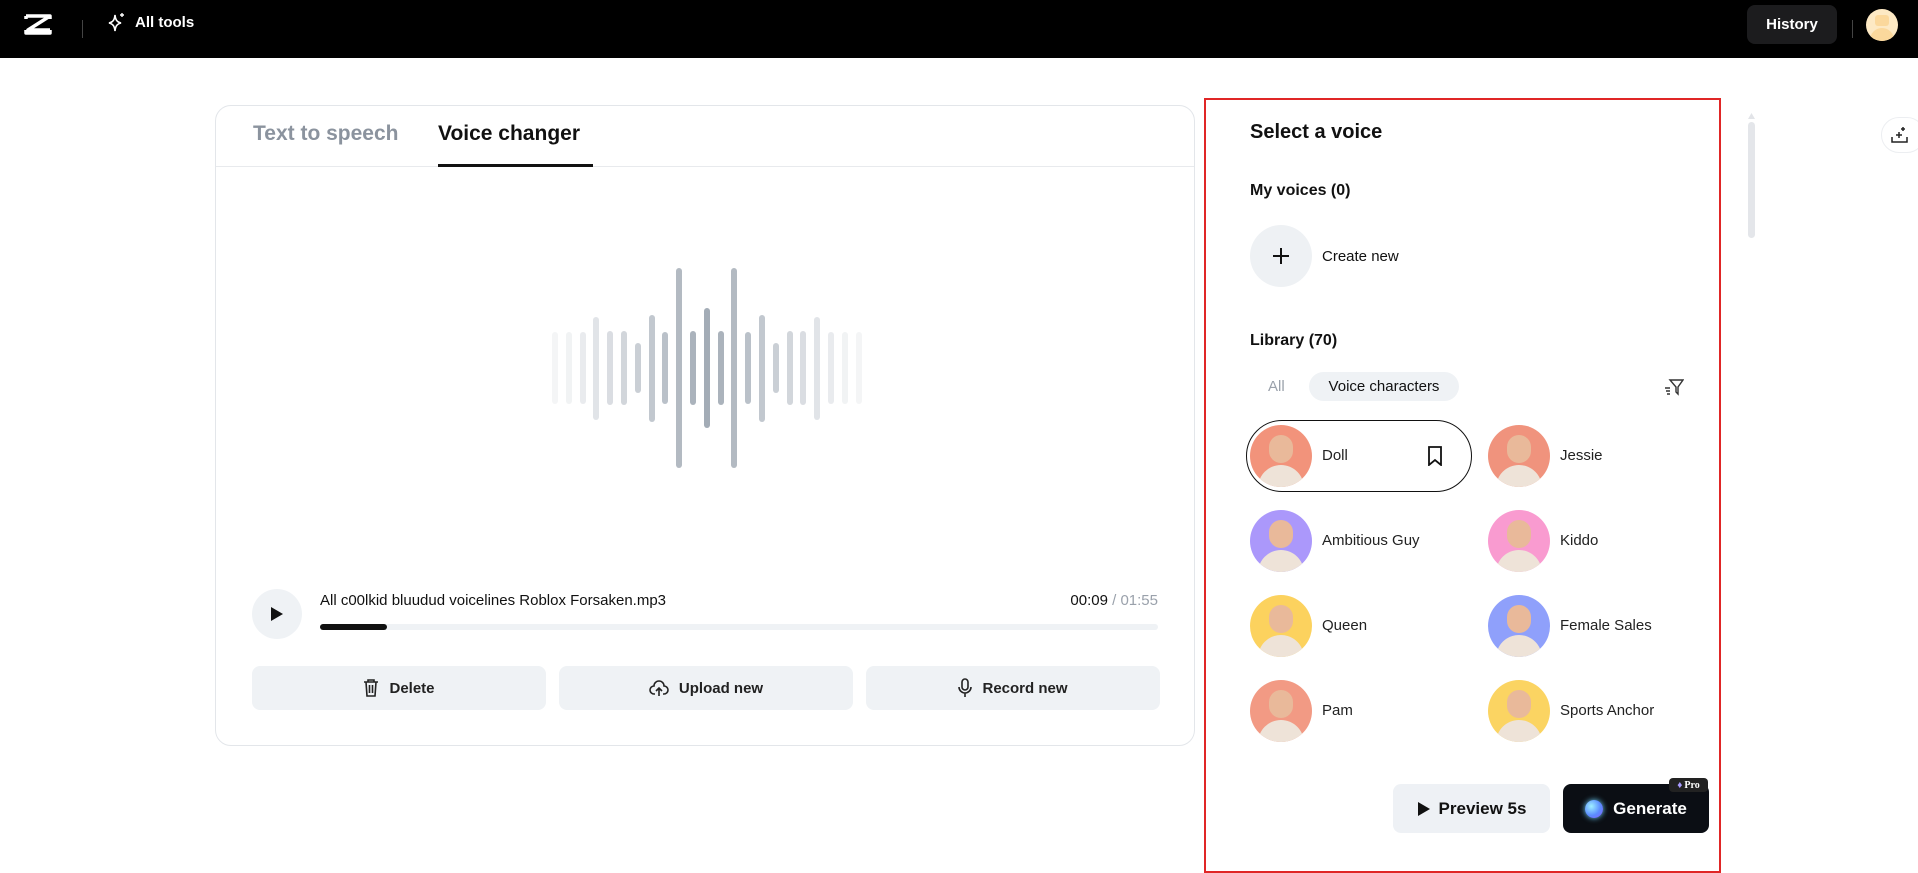  Describe the element at coordinates (1674, 387) in the screenshot. I see `filter-icon` at that location.